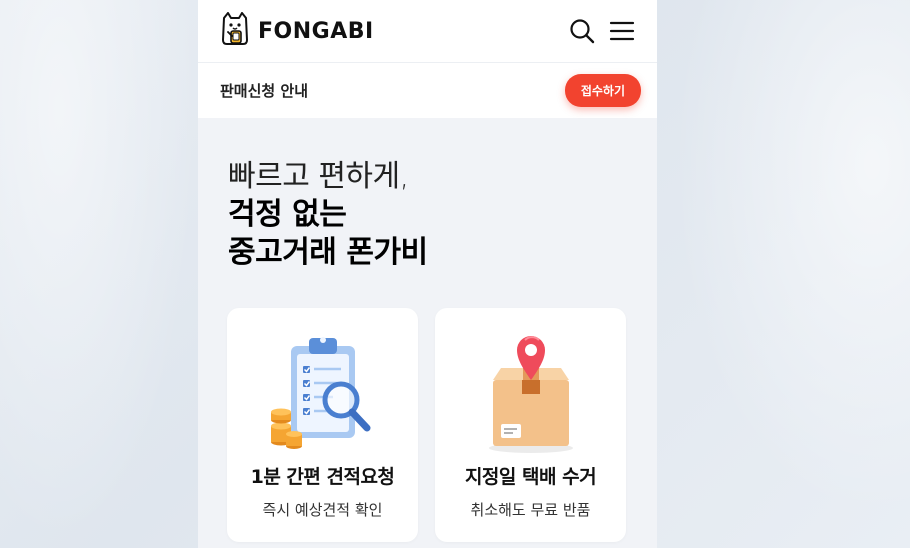 This screenshot has width=910, height=548. Describe the element at coordinates (582, 31) in the screenshot. I see `search-icon` at that location.